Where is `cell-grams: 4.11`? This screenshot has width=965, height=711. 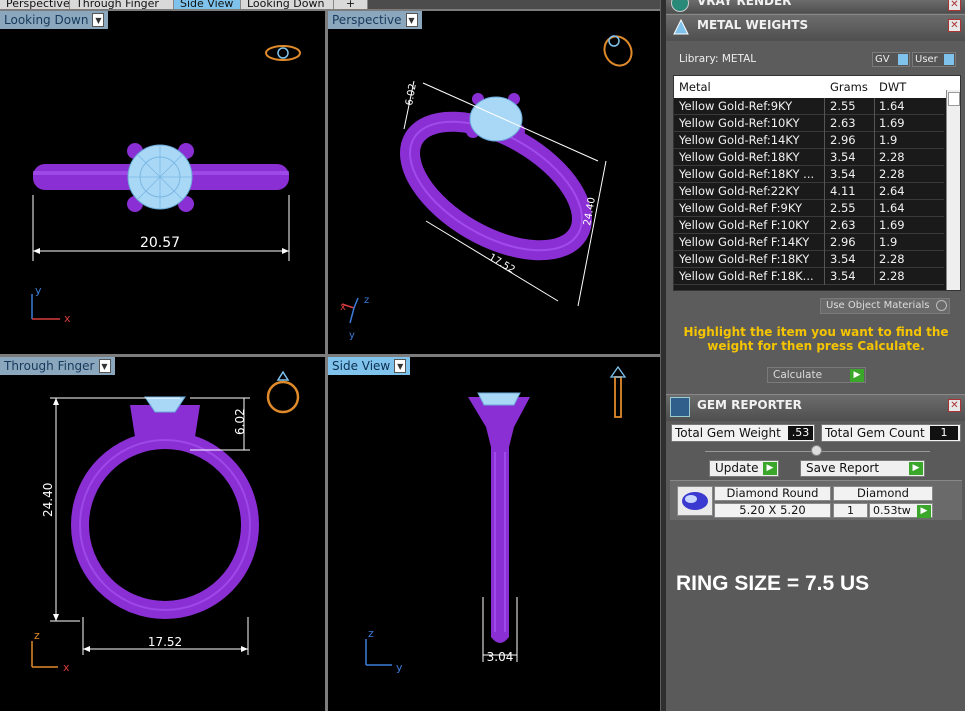
cell-grams: 4.11 is located at coordinates (843, 191).